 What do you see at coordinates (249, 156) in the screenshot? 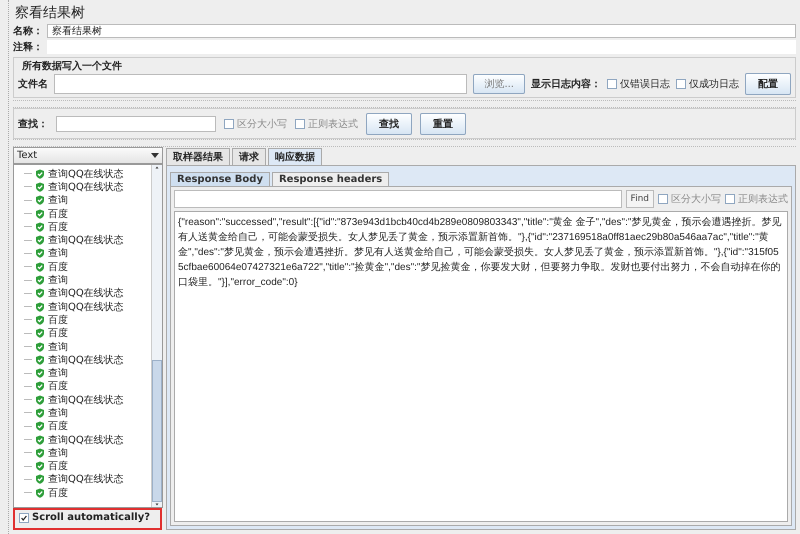
I see `tab: 请求` at bounding box center [249, 156].